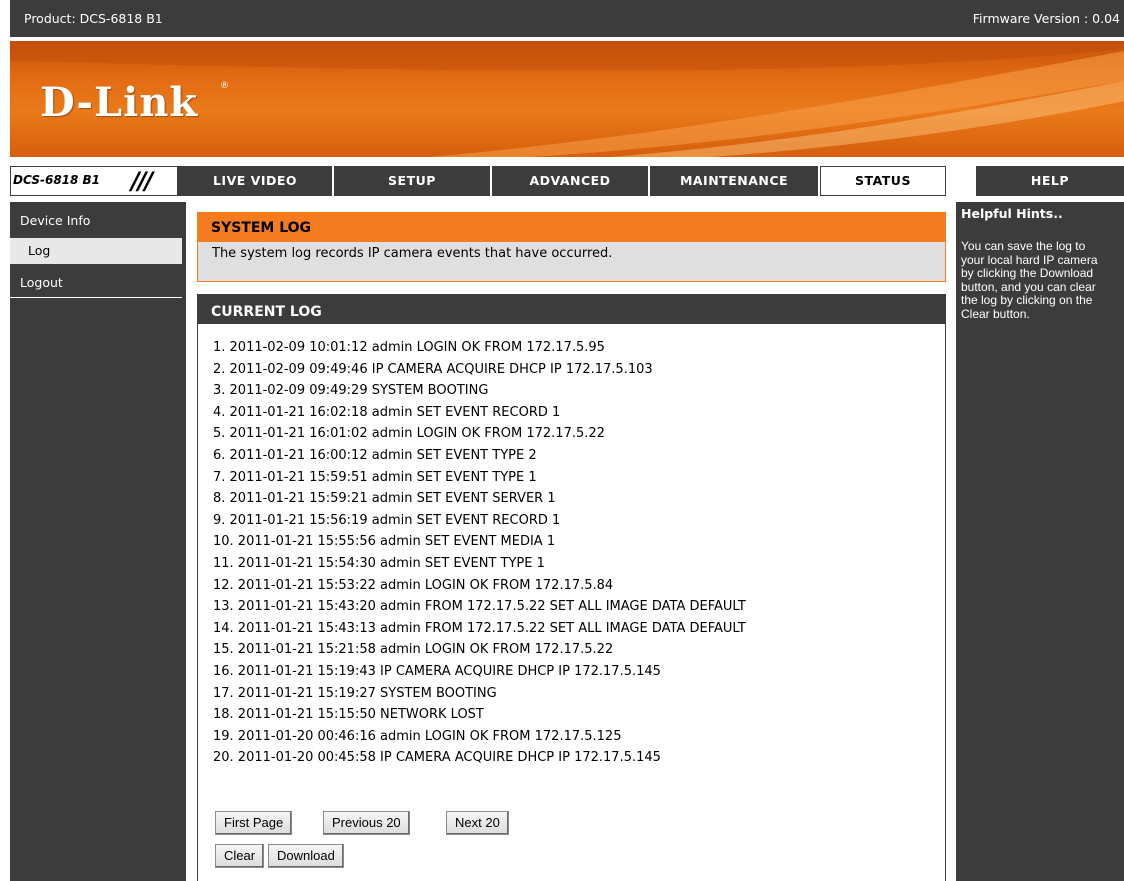 This screenshot has width=1124, height=881. Describe the element at coordinates (348, 715) in the screenshot. I see `log-entry: 18. 2011-01-21 15:15:50 NETWORK LOST` at that location.